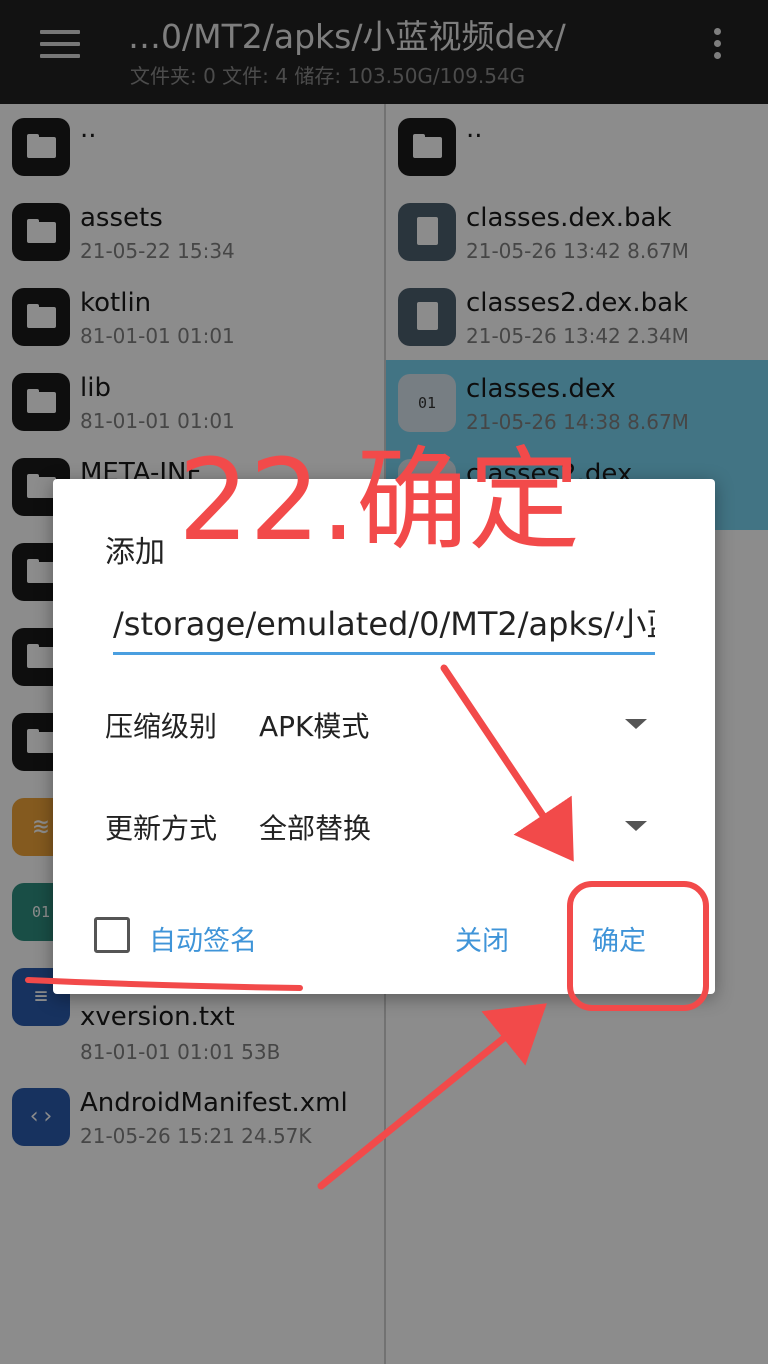 Image resolution: width=768 pixels, height=1364 pixels. Describe the element at coordinates (638, 946) in the screenshot. I see `annotation-highlight-box` at that location.